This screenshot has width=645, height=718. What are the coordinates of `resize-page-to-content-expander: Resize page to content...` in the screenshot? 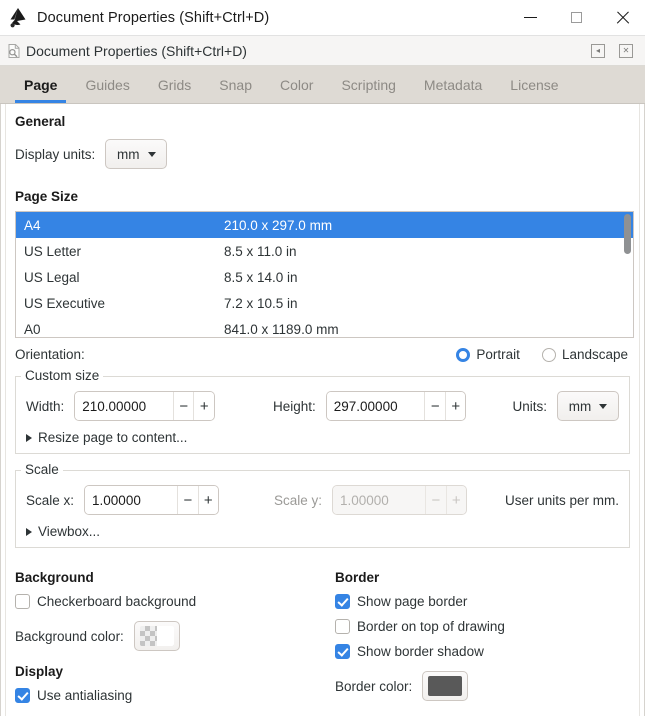 It's located at (106, 437).